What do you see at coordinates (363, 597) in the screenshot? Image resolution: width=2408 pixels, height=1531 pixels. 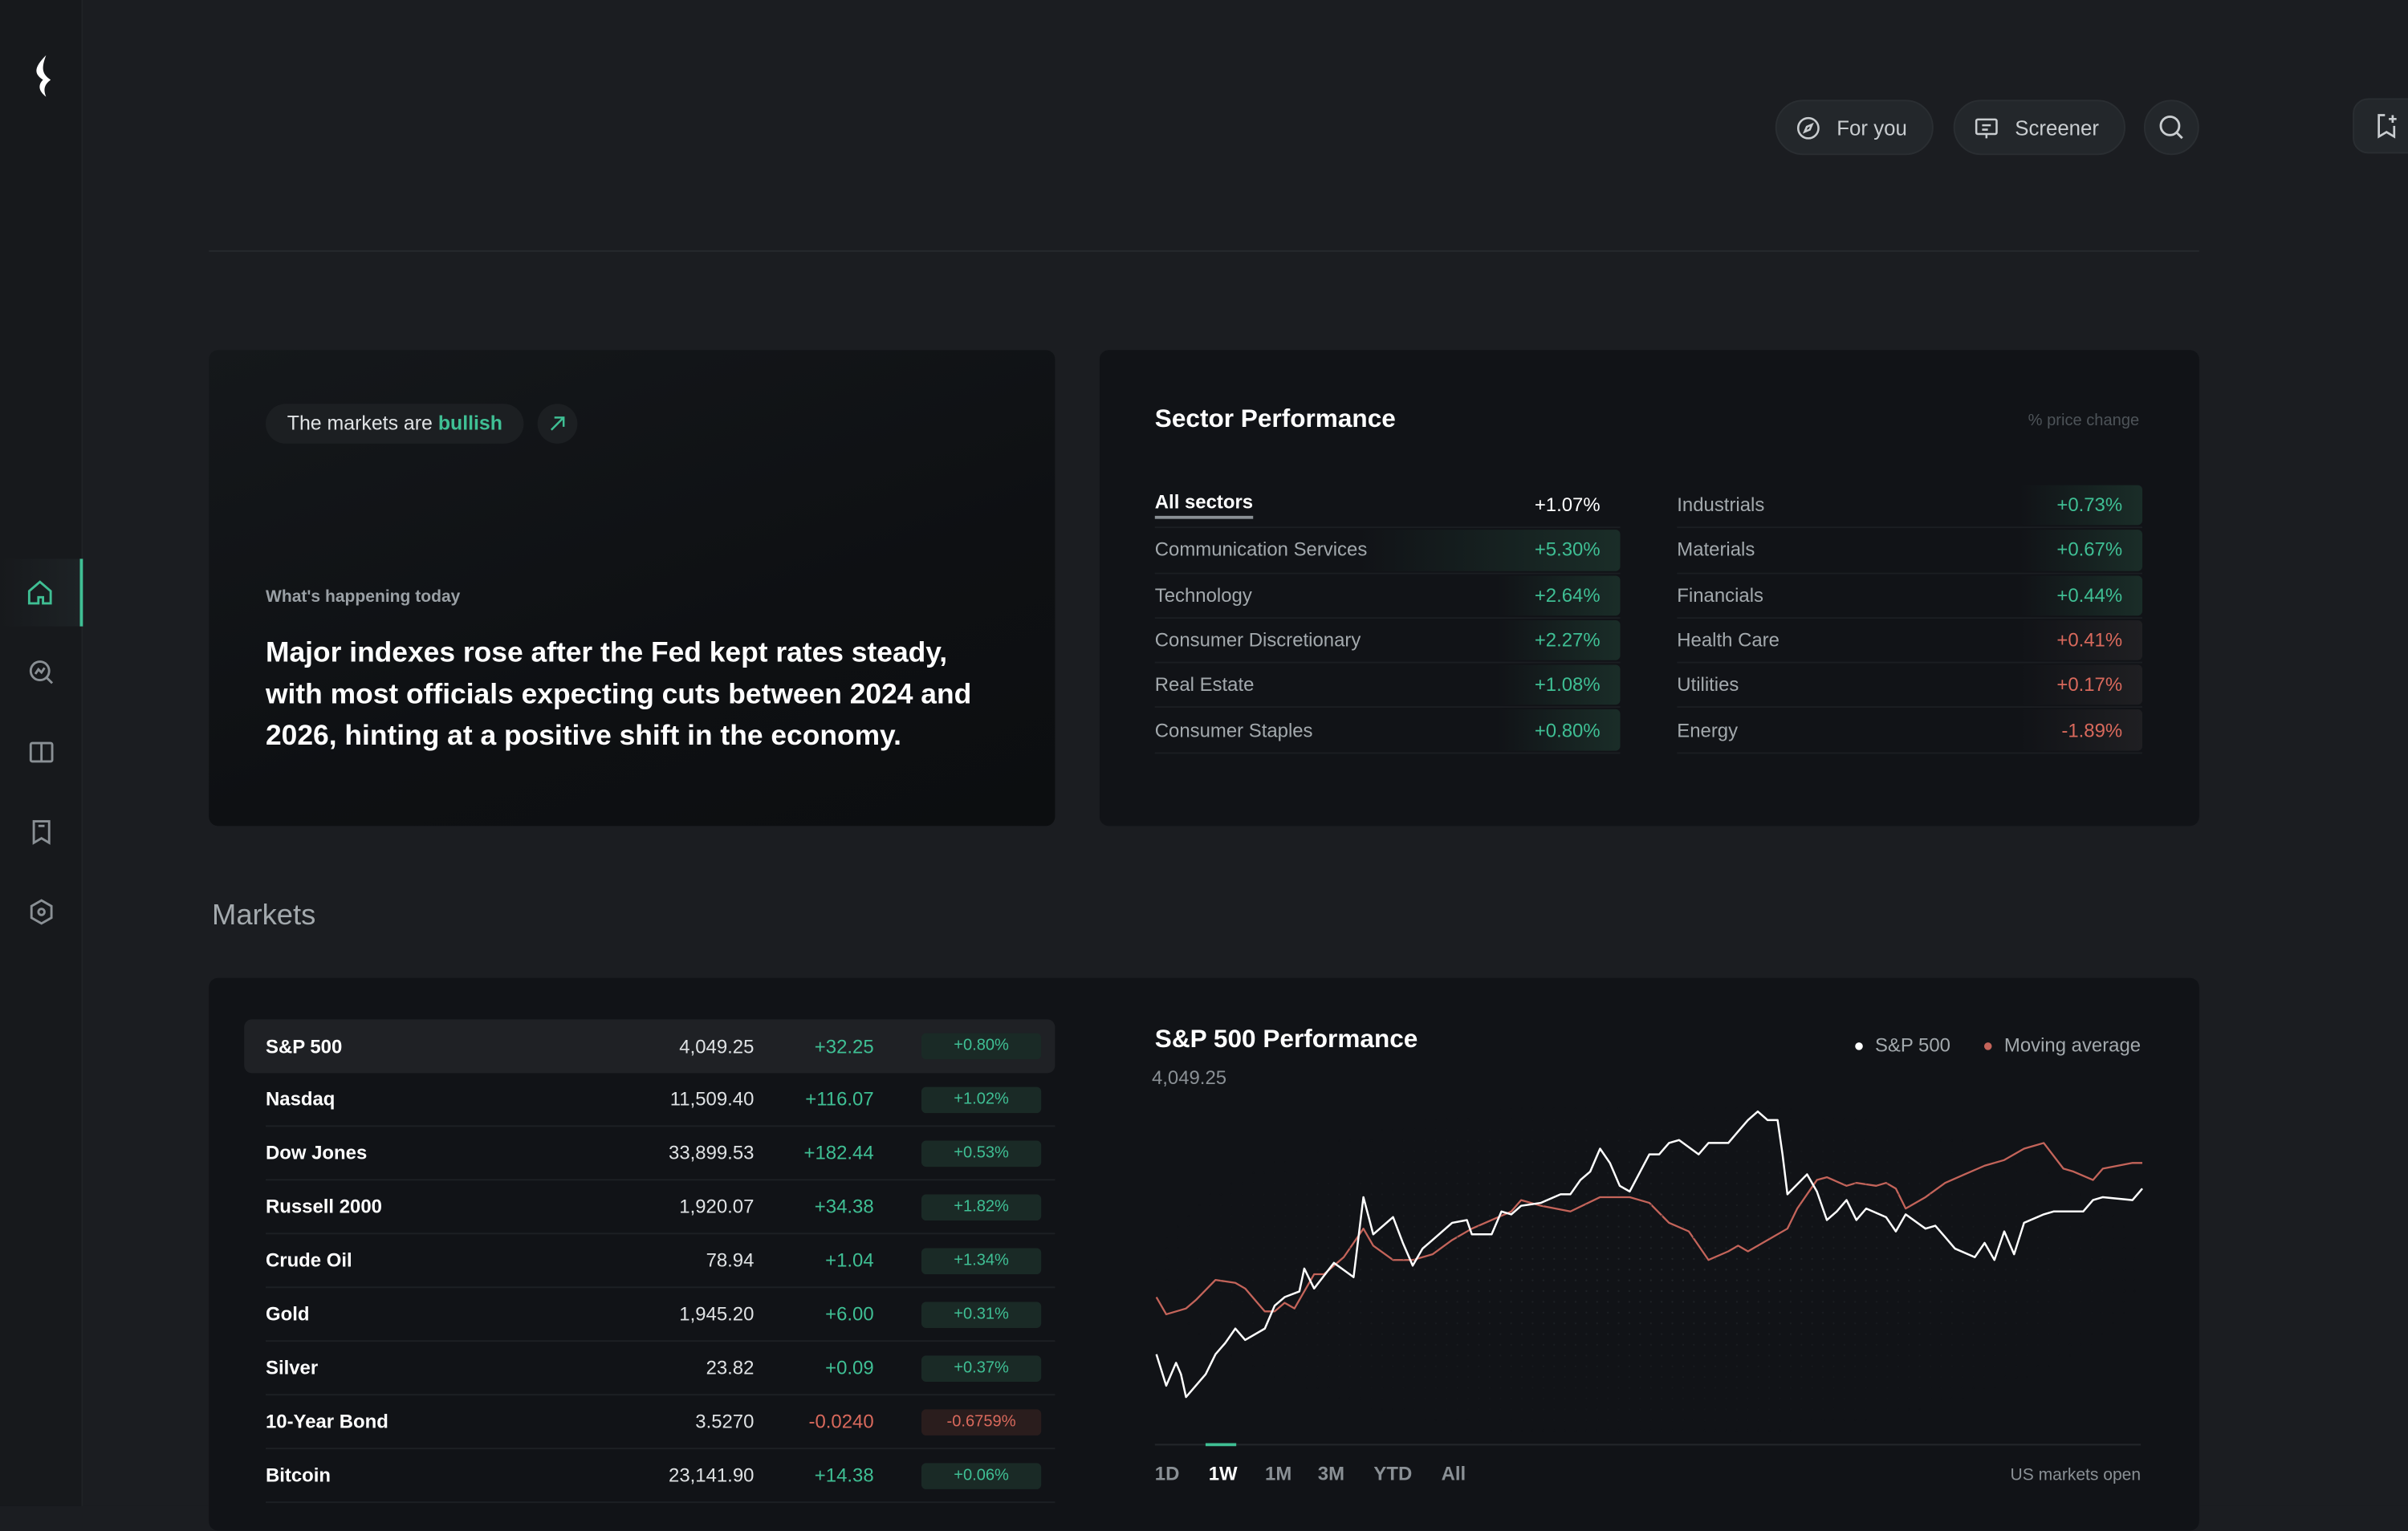 I see `news-kicker: What's happening today` at bounding box center [363, 597].